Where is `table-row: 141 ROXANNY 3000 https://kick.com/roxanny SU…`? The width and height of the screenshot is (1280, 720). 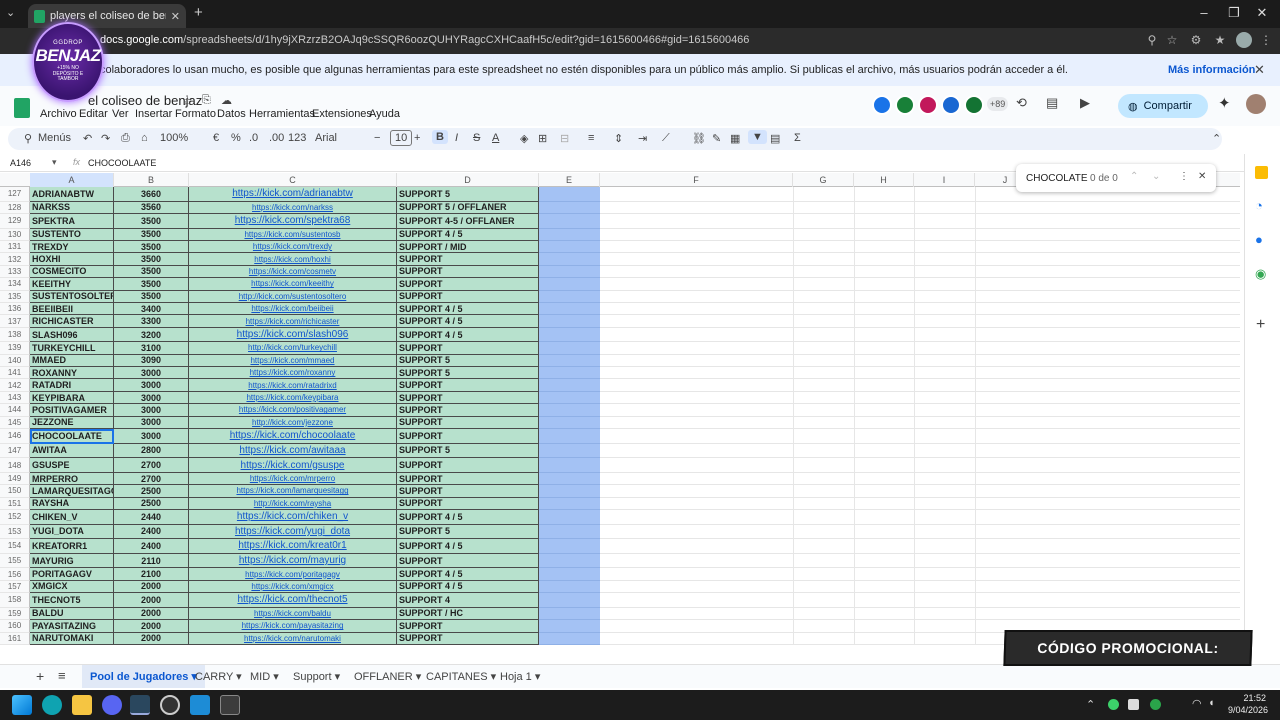 table-row: 141 ROXANNY 3000 https://kick.com/roxanny SU… is located at coordinates (620, 373).